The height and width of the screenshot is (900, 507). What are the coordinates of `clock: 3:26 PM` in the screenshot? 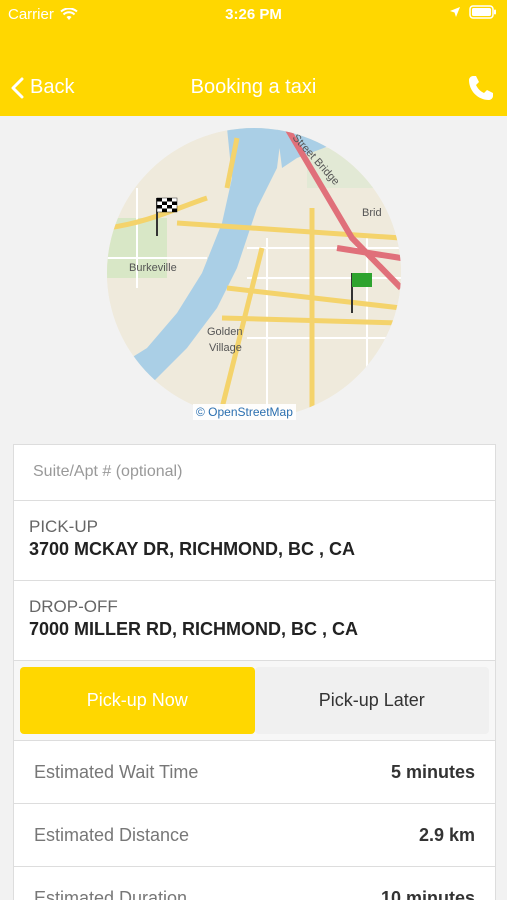 It's located at (253, 14).